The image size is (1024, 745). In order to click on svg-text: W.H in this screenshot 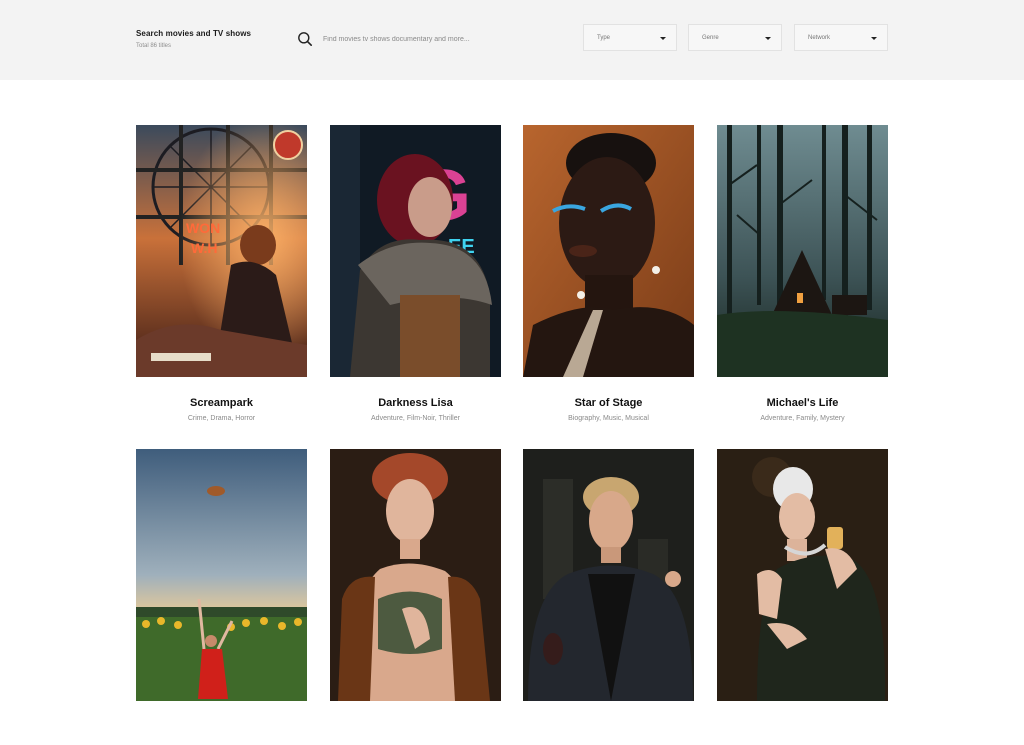, I will do `click(204, 248)`.